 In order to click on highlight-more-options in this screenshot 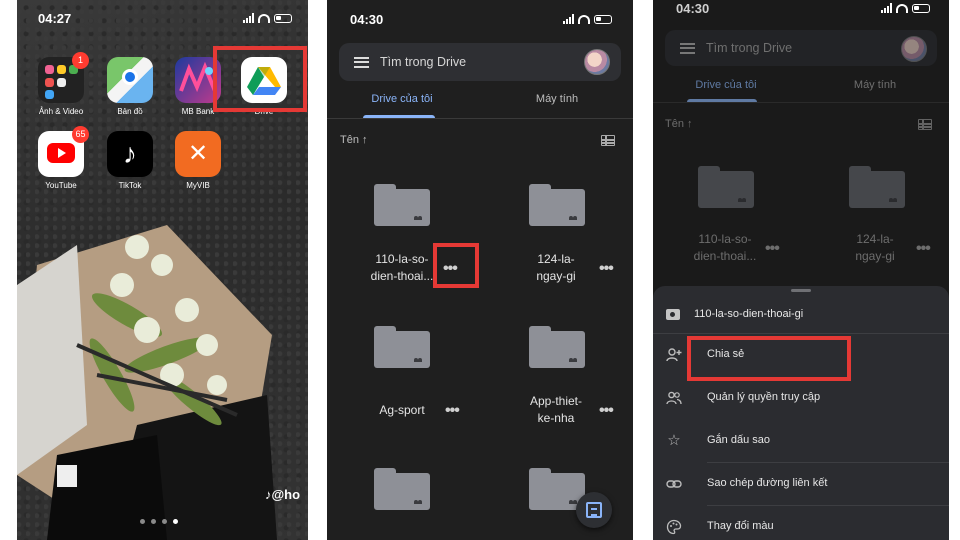, I will do `click(456, 265)`.